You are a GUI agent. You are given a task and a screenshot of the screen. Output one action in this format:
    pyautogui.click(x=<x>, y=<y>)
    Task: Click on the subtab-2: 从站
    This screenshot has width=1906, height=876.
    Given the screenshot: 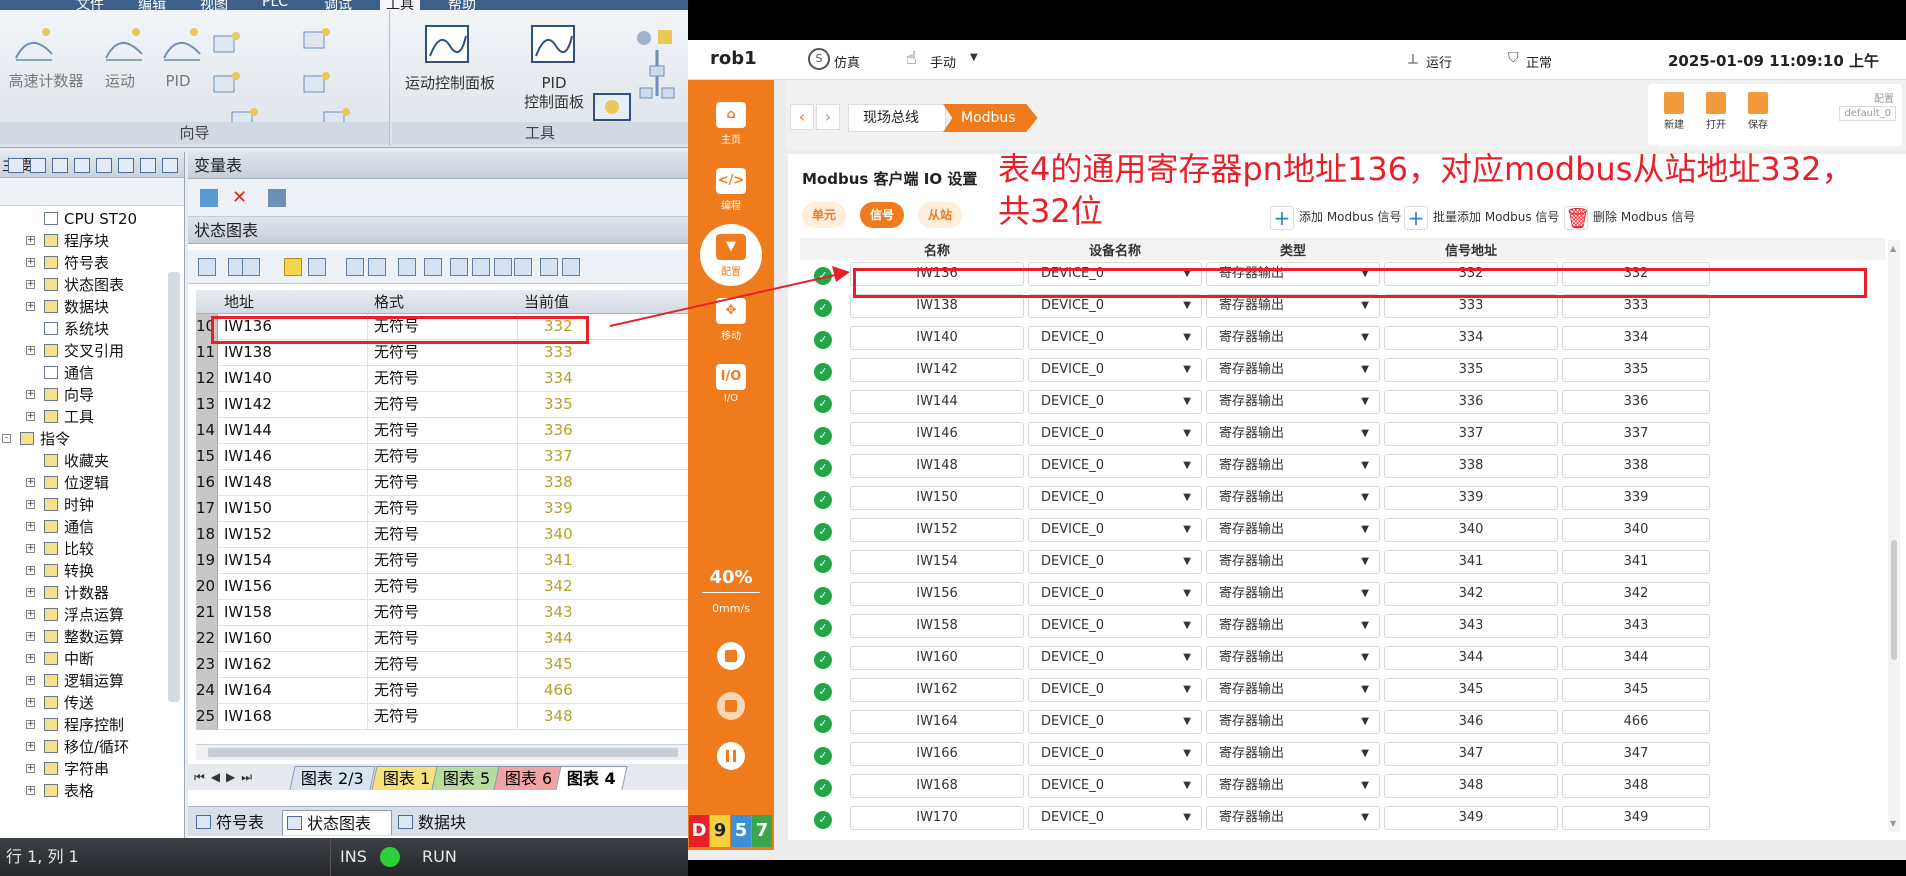 What is the action you would take?
    pyautogui.click(x=940, y=215)
    